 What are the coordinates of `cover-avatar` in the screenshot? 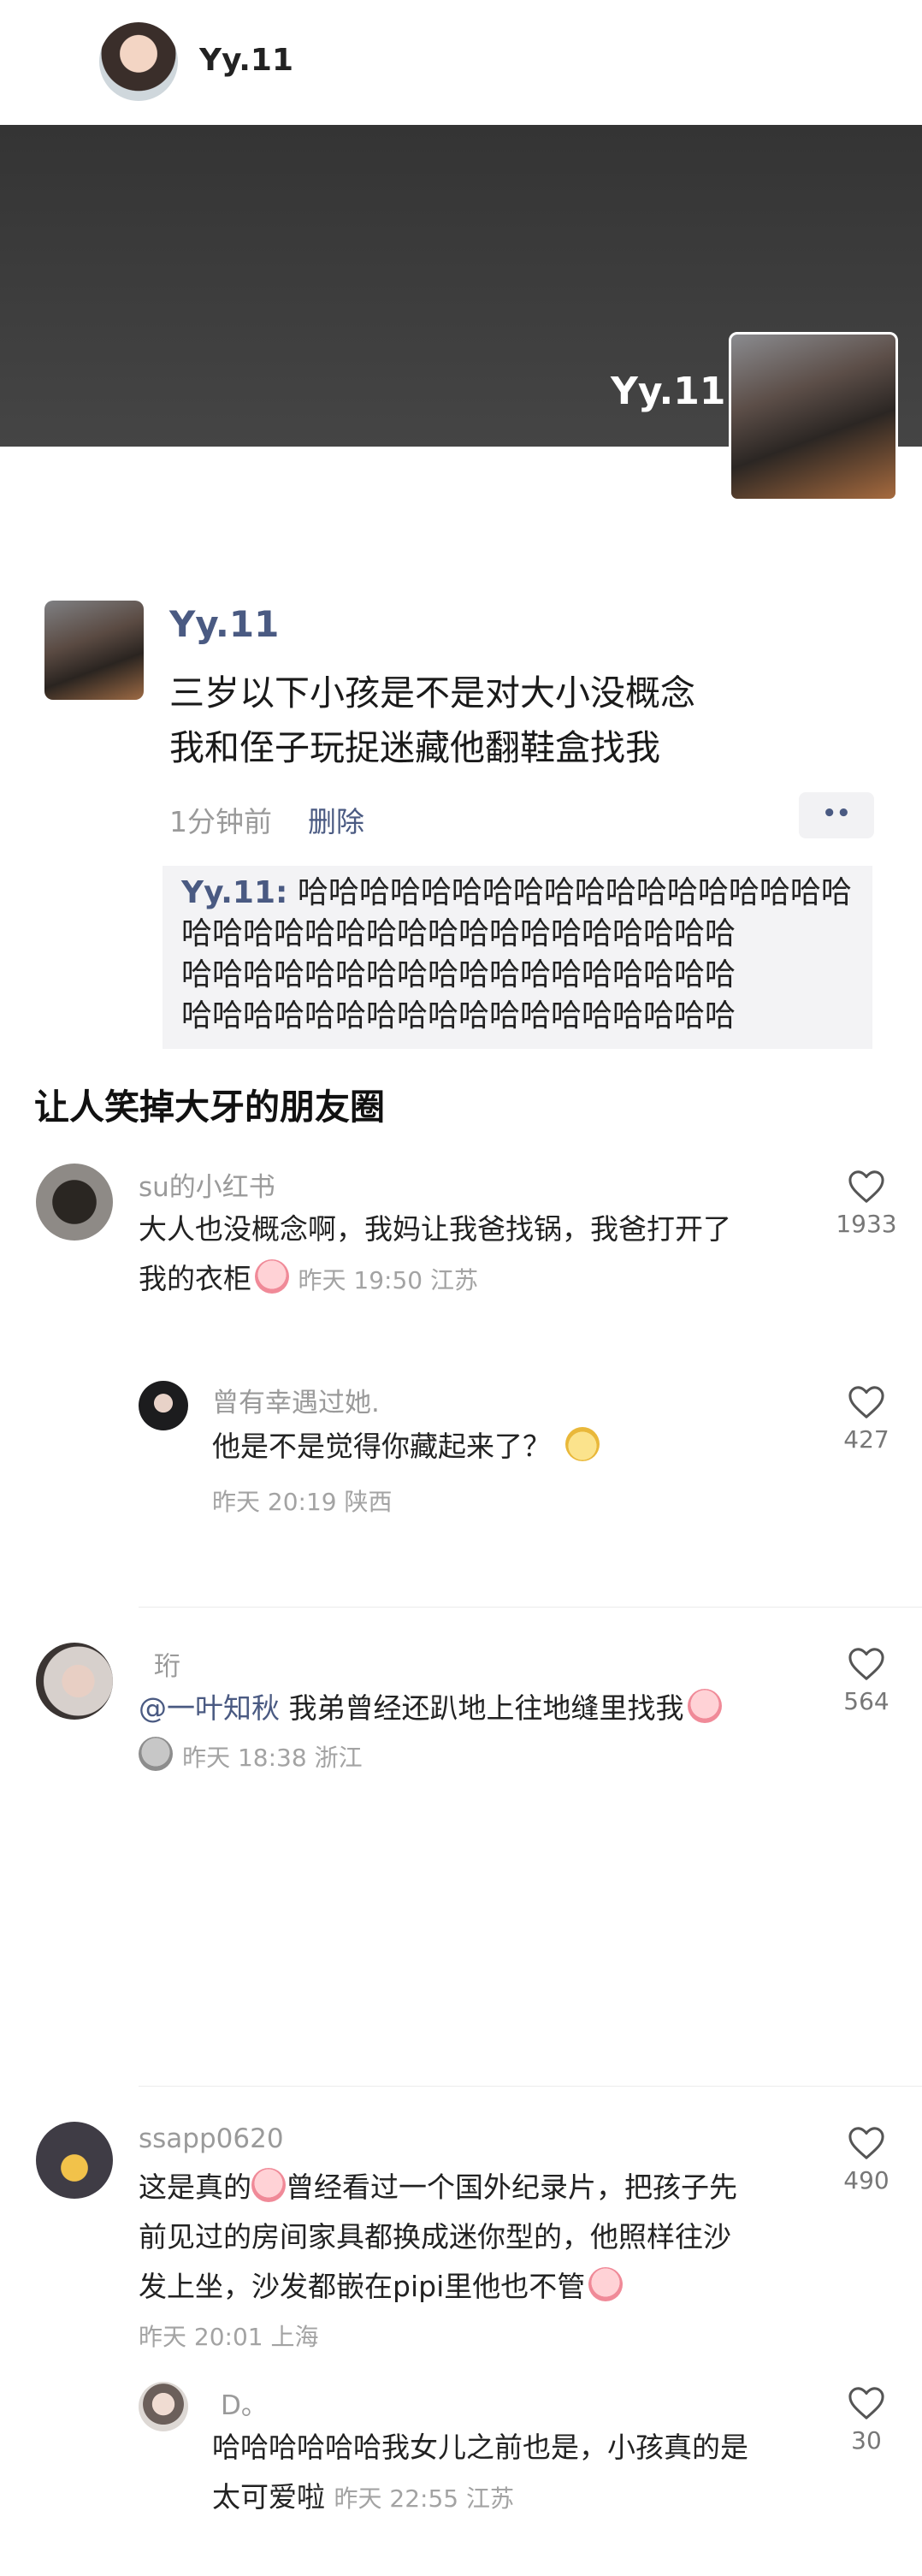 It's located at (814, 416).